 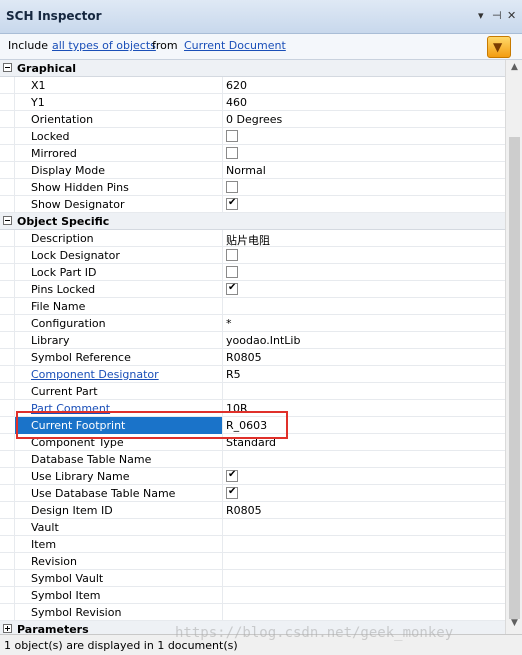 What do you see at coordinates (7, 628) in the screenshot?
I see `expand-toggle-icon` at bounding box center [7, 628].